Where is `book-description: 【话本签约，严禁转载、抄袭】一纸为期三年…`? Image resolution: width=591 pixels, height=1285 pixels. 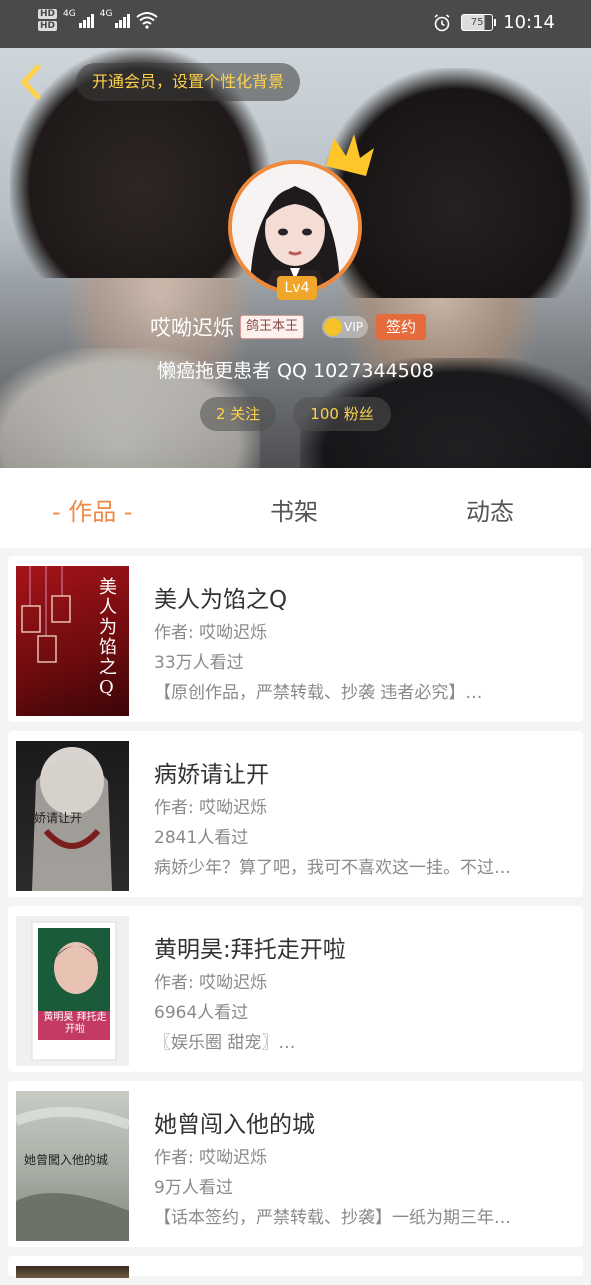 book-description: 【话本签约，严禁转载、抄袭】一纸为期三年… is located at coordinates (332, 1218).